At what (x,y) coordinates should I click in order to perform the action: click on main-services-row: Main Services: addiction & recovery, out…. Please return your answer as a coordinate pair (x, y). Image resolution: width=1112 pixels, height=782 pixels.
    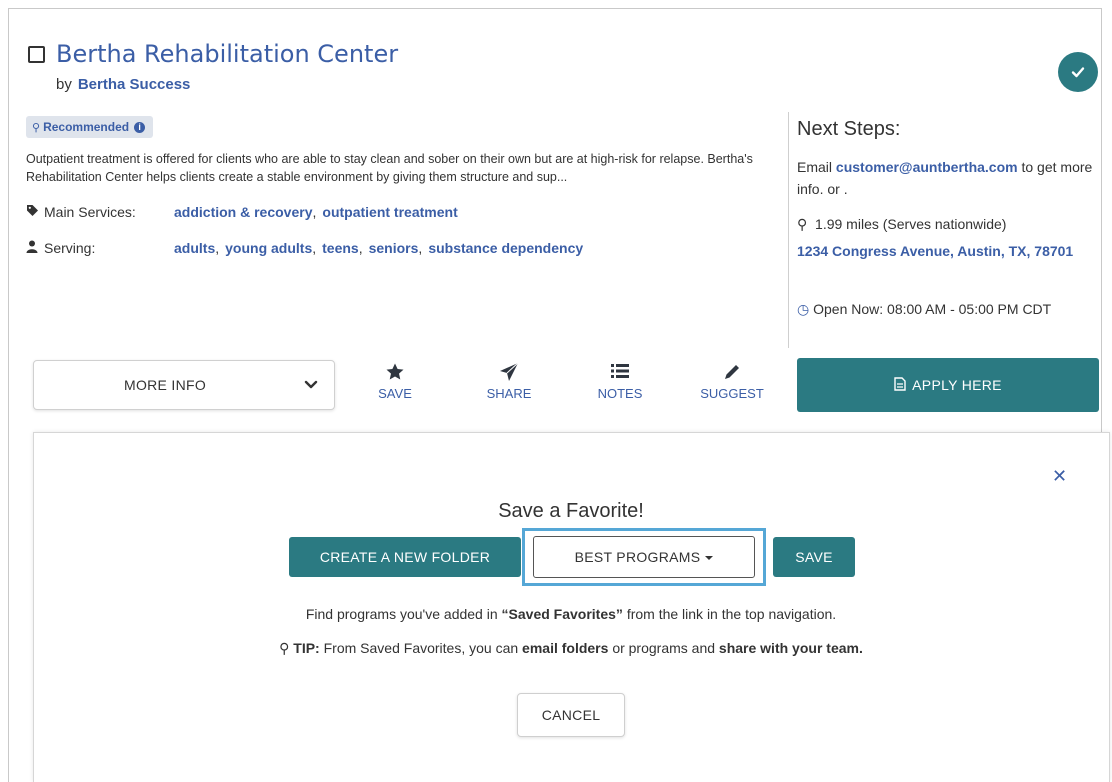
    Looking at the image, I should click on (242, 212).